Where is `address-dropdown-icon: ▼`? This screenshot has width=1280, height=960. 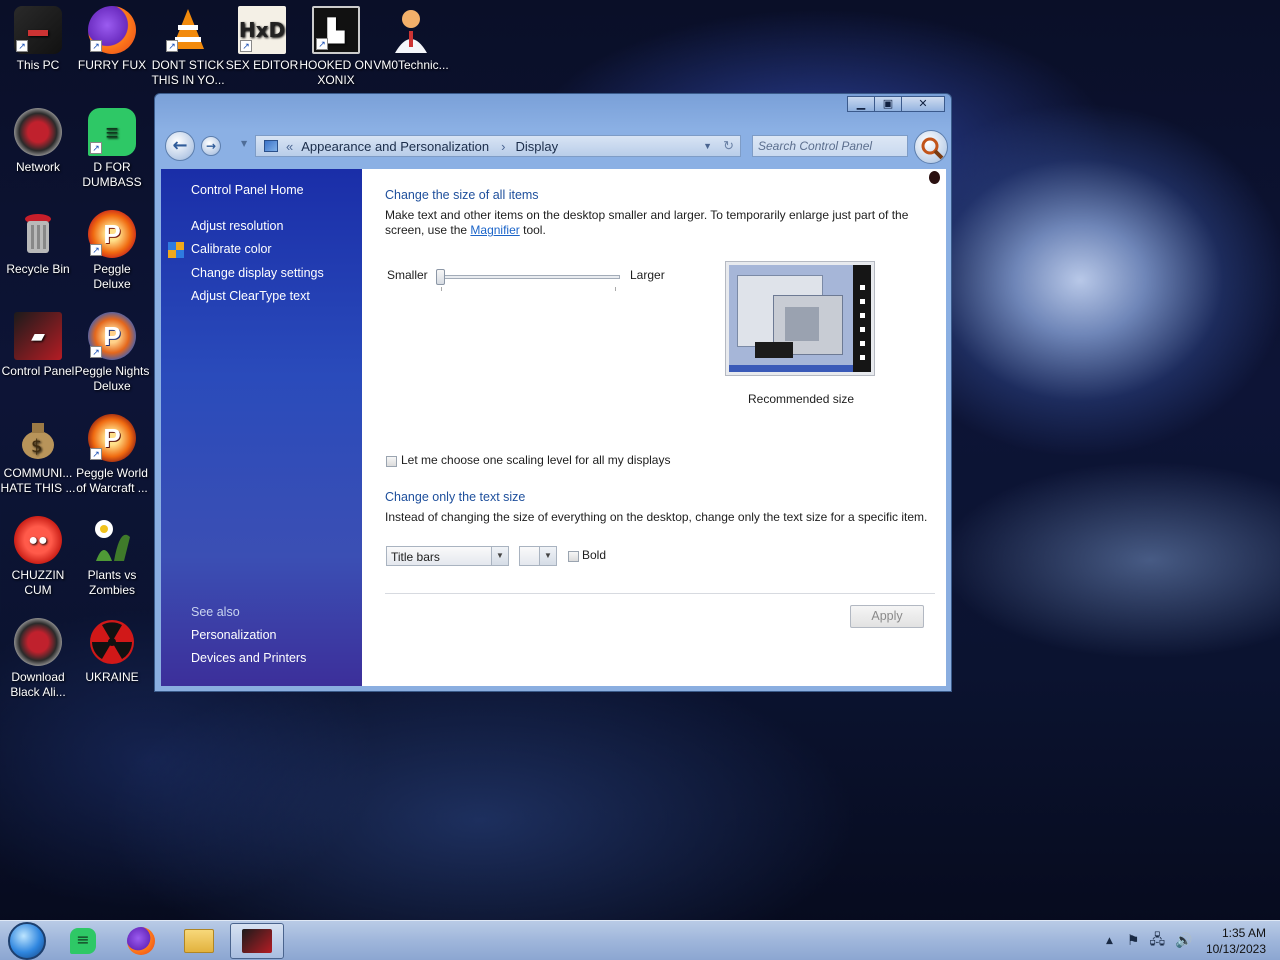 address-dropdown-icon: ▼ is located at coordinates (707, 146).